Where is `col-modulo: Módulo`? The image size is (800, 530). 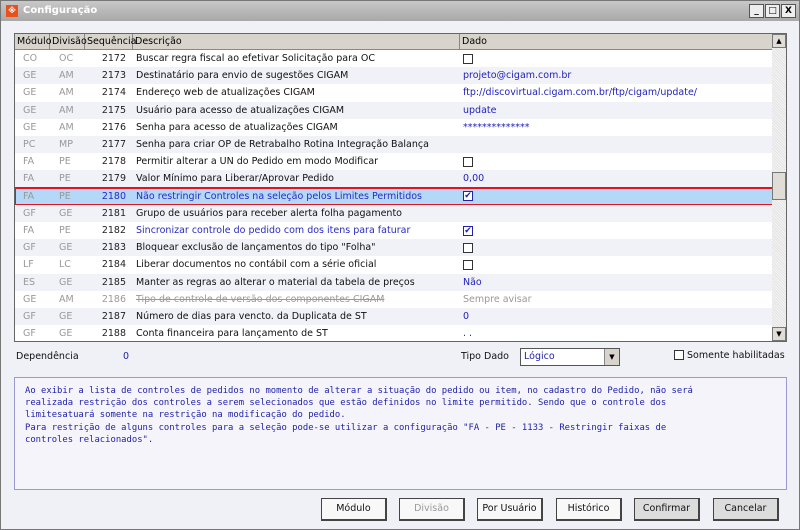
col-modulo: Módulo is located at coordinates (33, 41).